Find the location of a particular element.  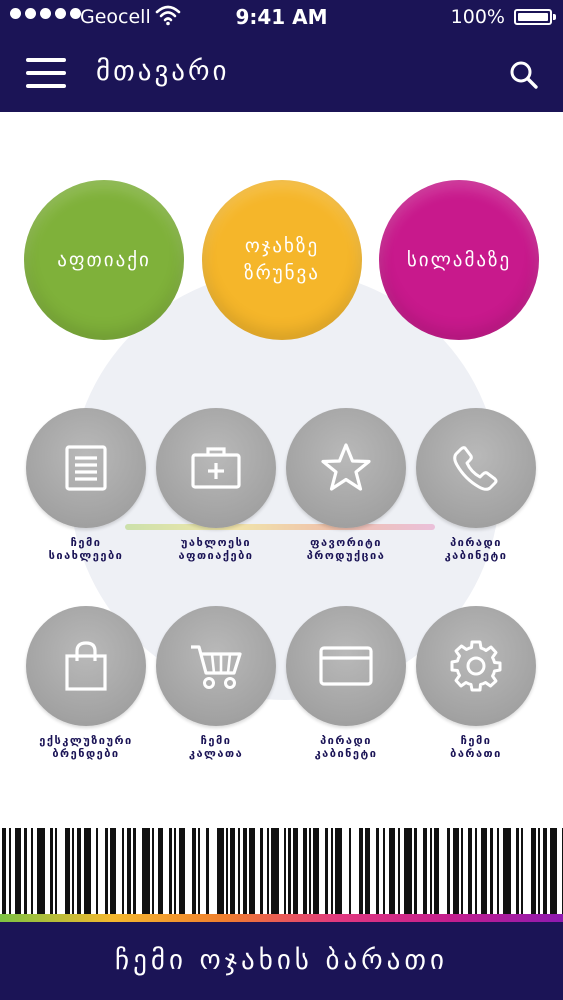

my-cart-icon-circle is located at coordinates (216, 666).